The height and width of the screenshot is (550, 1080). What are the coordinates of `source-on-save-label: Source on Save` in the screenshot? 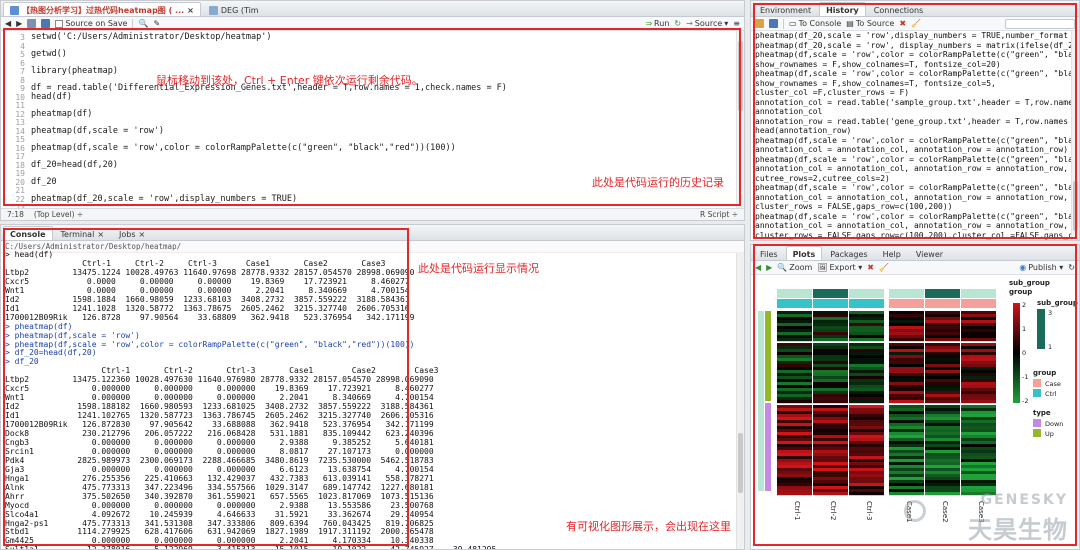 It's located at (96, 23).